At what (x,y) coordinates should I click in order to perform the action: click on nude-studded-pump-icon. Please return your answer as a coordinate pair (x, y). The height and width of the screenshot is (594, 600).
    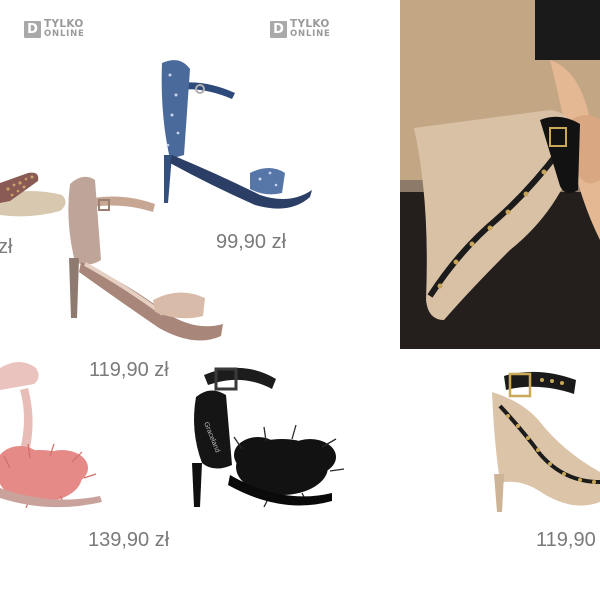
    Looking at the image, I should click on (546, 441).